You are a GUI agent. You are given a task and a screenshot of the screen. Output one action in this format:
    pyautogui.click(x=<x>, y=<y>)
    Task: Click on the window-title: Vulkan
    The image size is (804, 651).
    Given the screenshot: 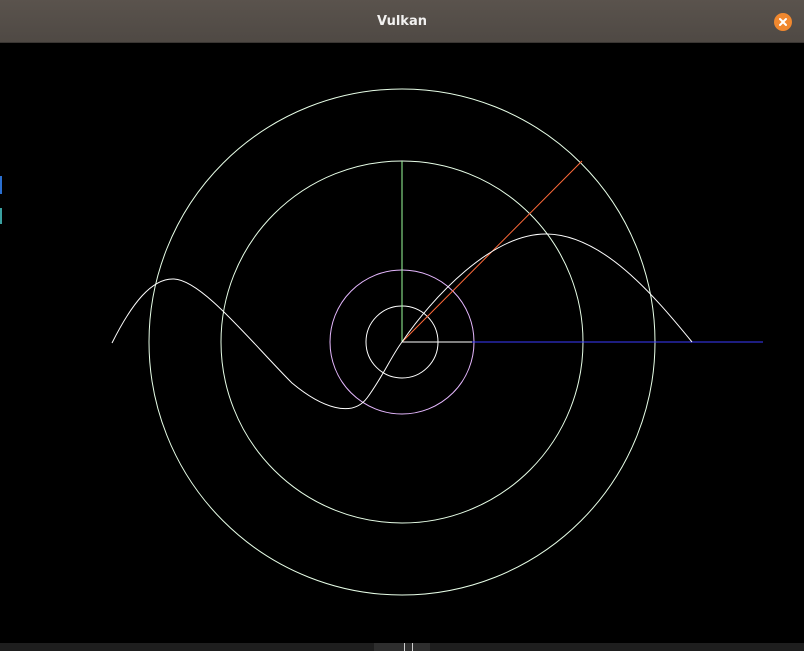 What is the action you would take?
    pyautogui.click(x=402, y=21)
    